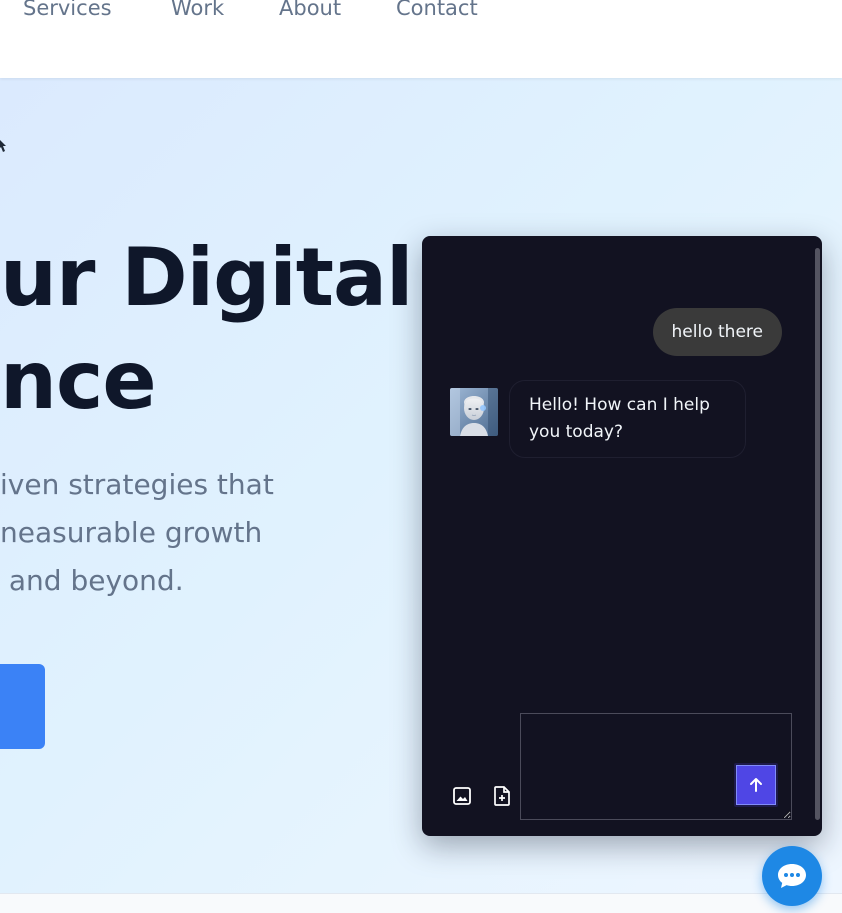 The height and width of the screenshot is (913, 842). I want to click on arrow-up-icon, so click(756, 785).